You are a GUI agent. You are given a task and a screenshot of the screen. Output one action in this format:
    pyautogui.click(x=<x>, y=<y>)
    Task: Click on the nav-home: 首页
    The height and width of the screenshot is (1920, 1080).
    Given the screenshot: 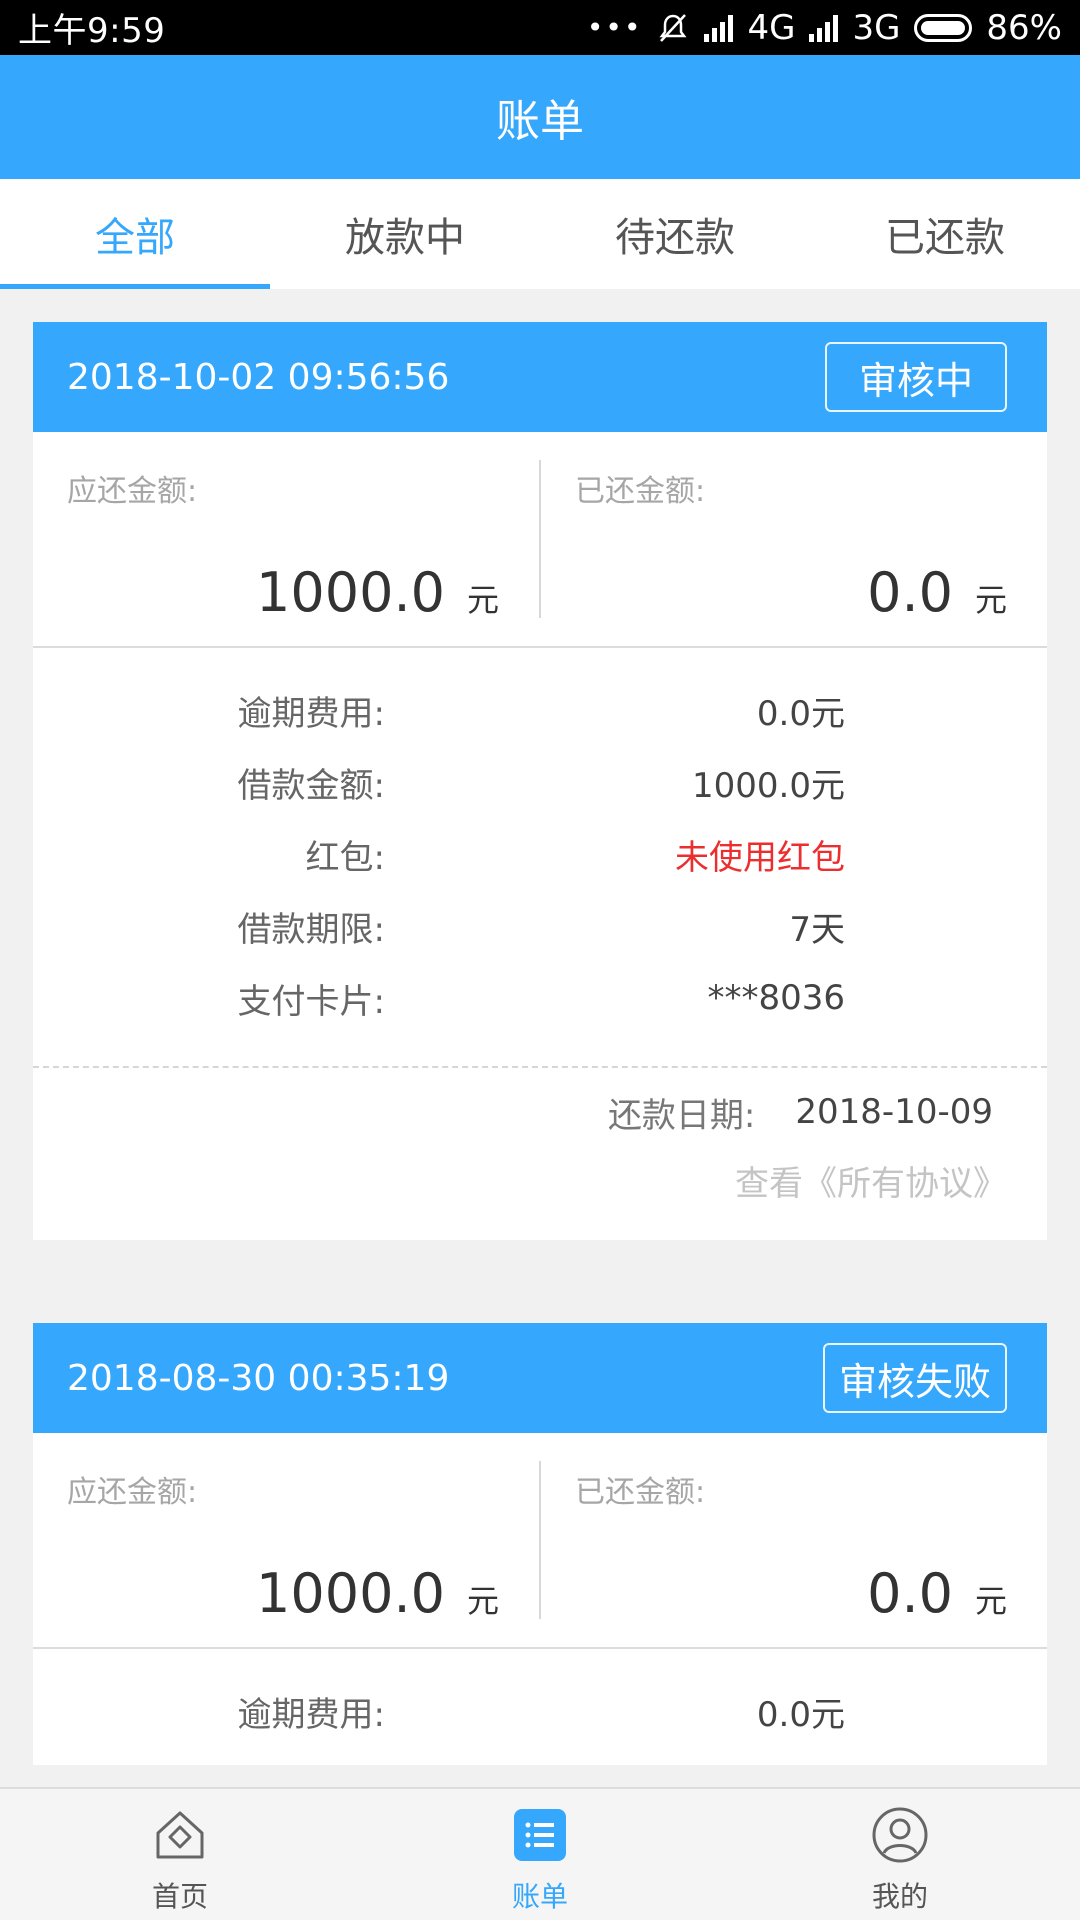 What is the action you would take?
    pyautogui.click(x=180, y=1854)
    